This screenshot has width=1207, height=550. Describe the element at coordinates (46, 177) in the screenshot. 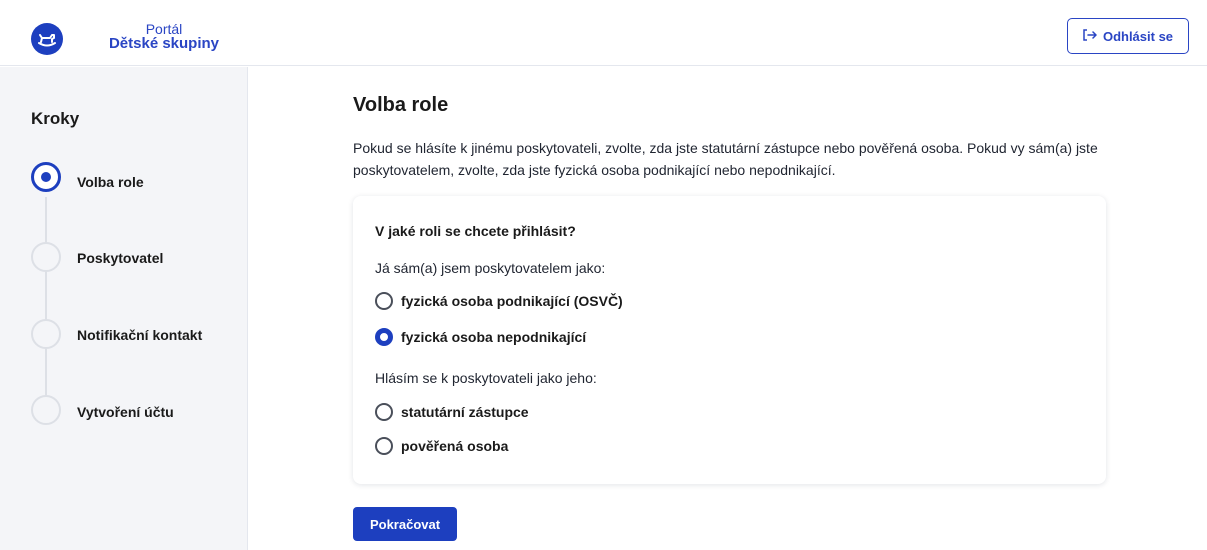

I see `step-active-indicator-icon` at that location.